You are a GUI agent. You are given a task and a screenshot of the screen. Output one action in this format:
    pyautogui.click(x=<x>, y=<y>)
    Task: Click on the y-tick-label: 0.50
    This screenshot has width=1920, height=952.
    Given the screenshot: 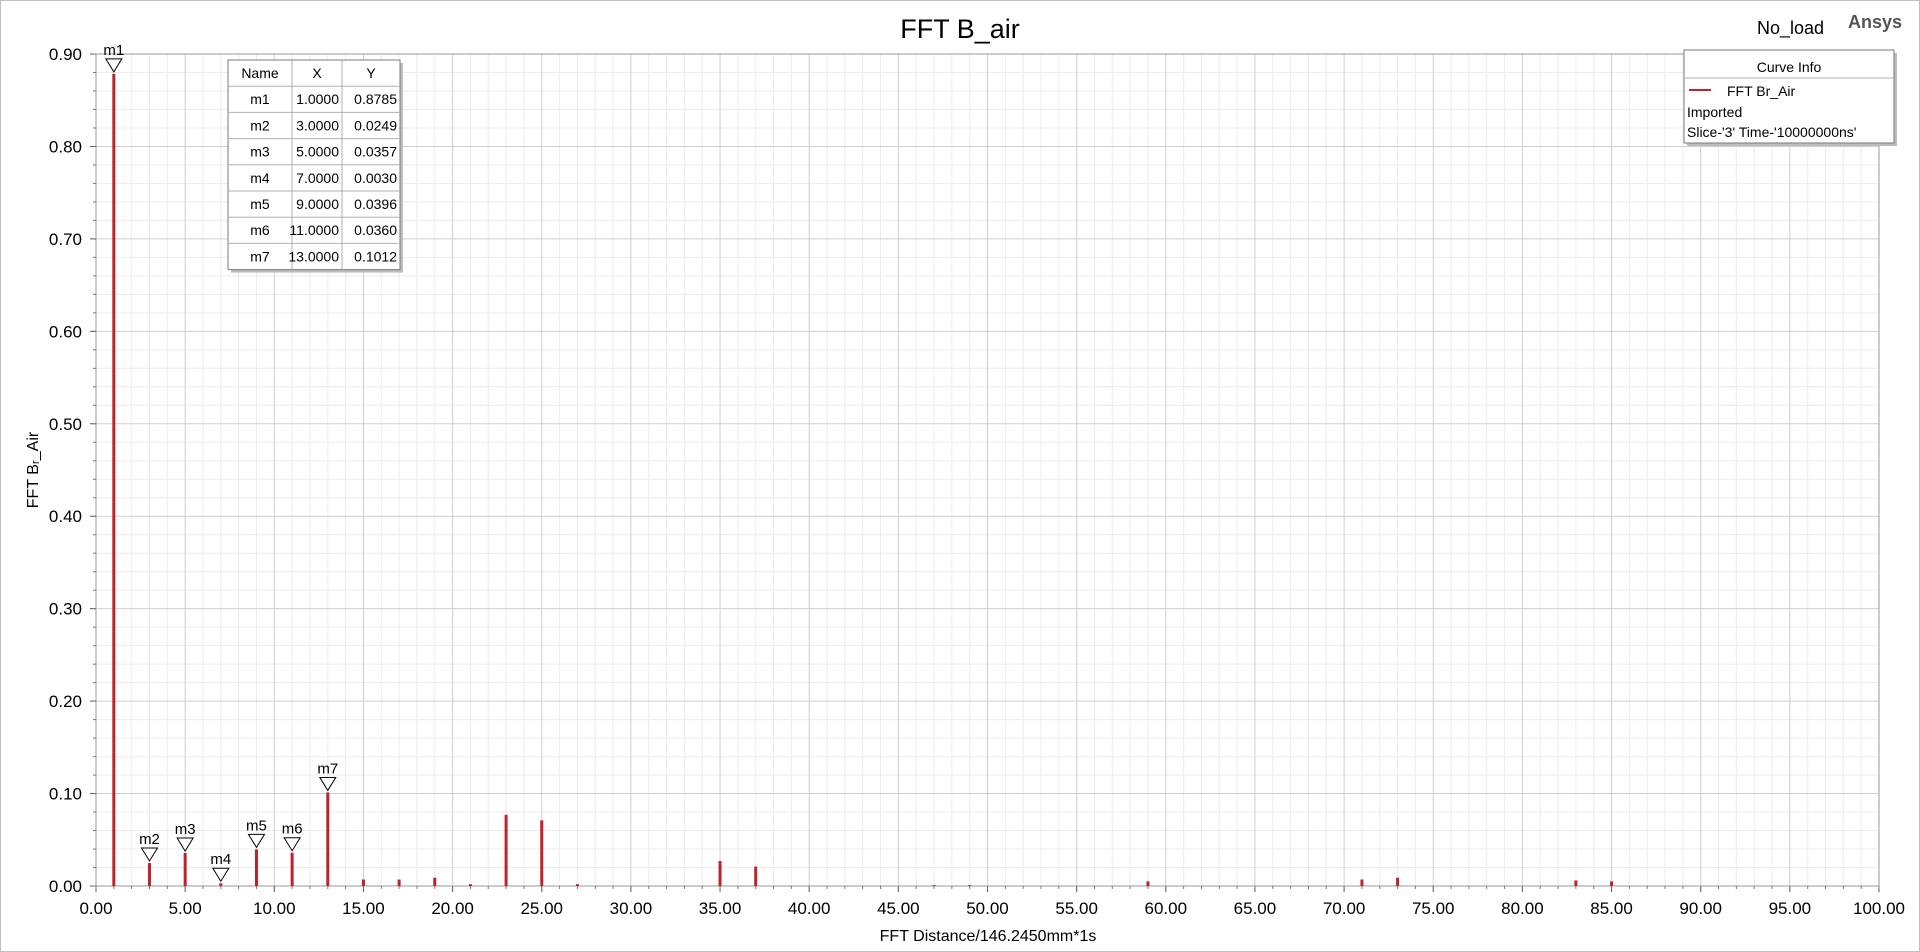 What is the action you would take?
    pyautogui.click(x=65, y=424)
    